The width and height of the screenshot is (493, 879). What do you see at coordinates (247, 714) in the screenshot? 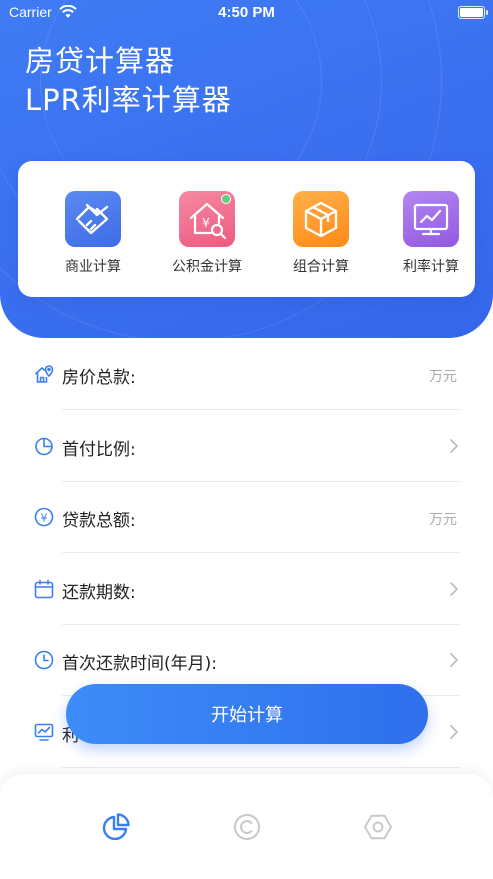
I see `start-calculation-button: 开始计算` at bounding box center [247, 714].